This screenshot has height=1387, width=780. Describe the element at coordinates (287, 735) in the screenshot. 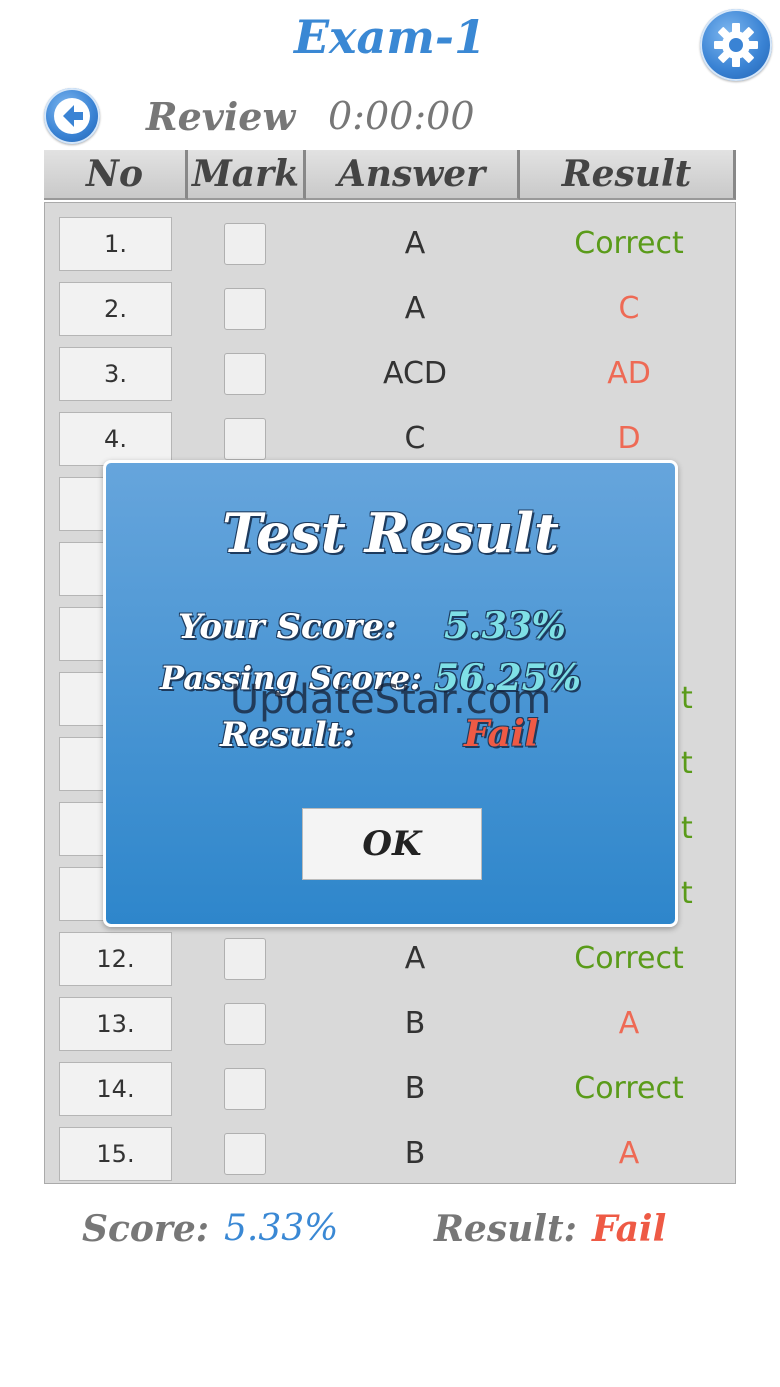

I see `result-label: Result:` at that location.